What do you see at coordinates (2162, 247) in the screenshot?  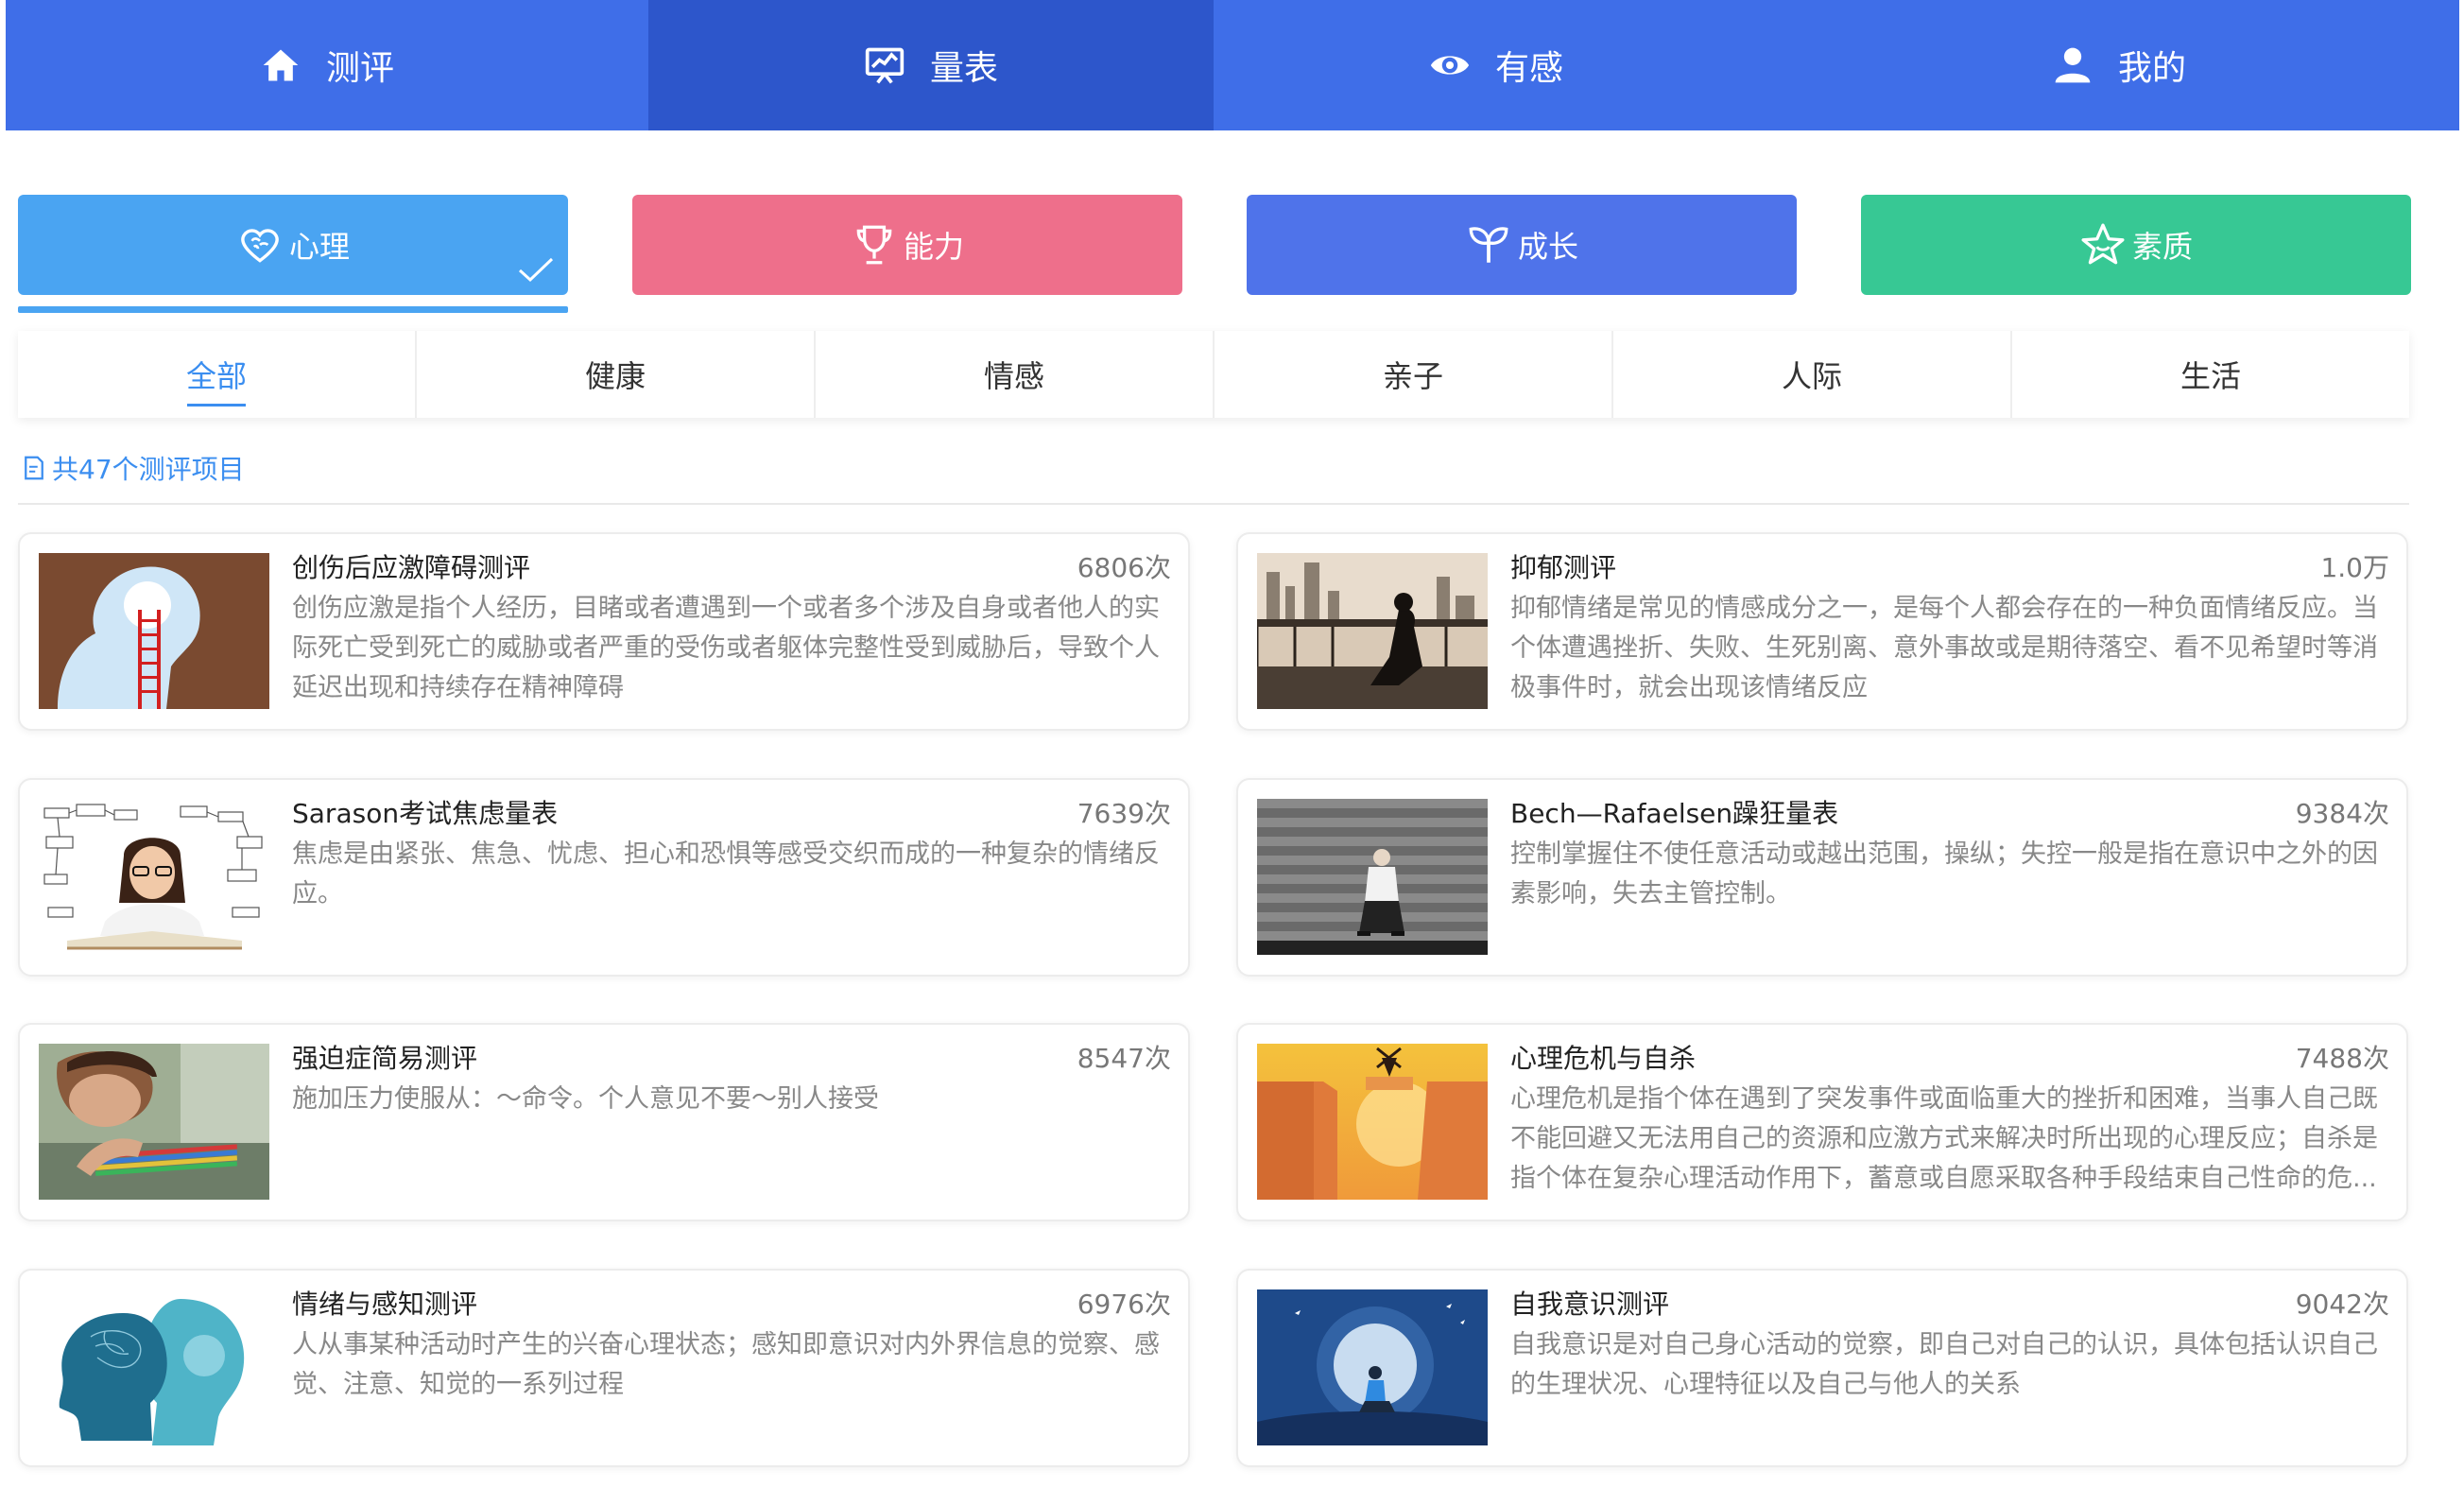 I see `category-label: 素质` at bounding box center [2162, 247].